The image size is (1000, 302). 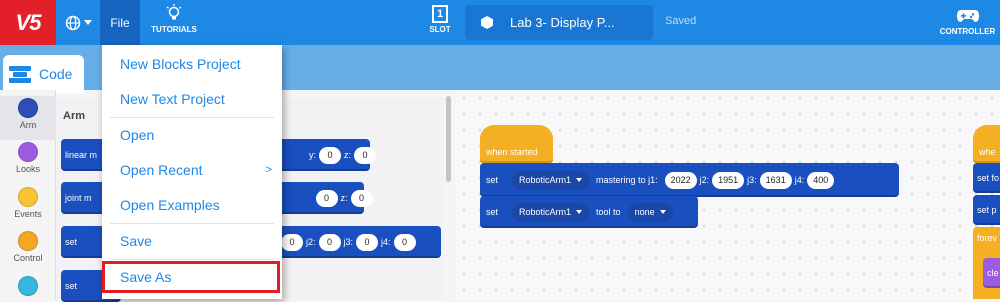 I want to click on menu-item-label: Save As, so click(x=146, y=277).